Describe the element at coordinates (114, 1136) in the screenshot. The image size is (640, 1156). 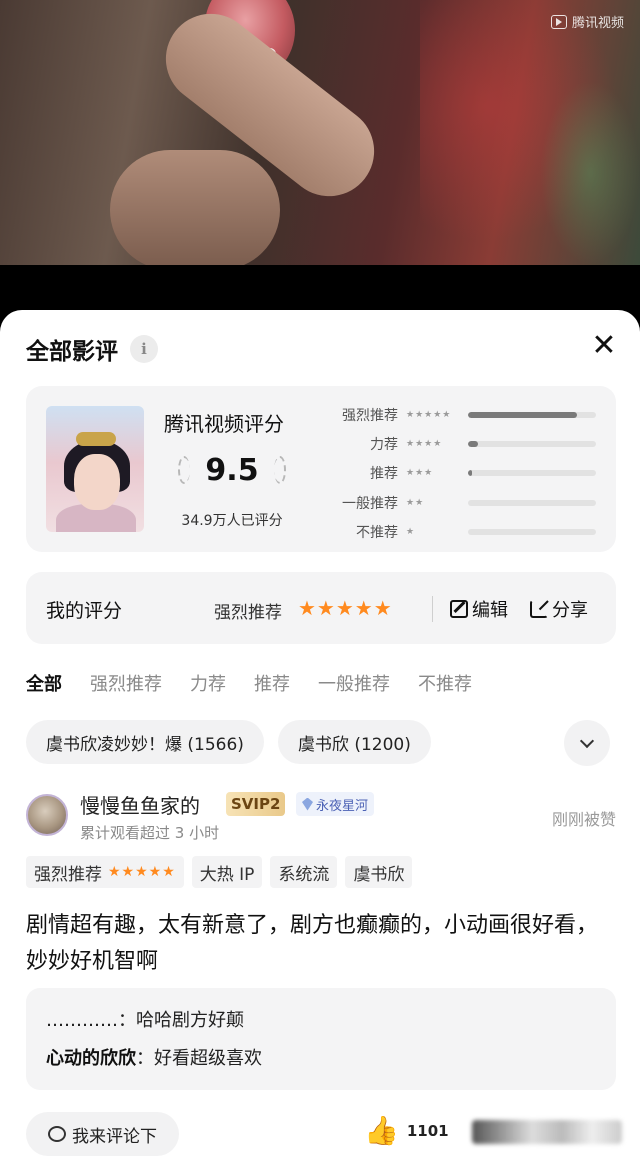
I see `comment-button-label: 我来评论下` at that location.